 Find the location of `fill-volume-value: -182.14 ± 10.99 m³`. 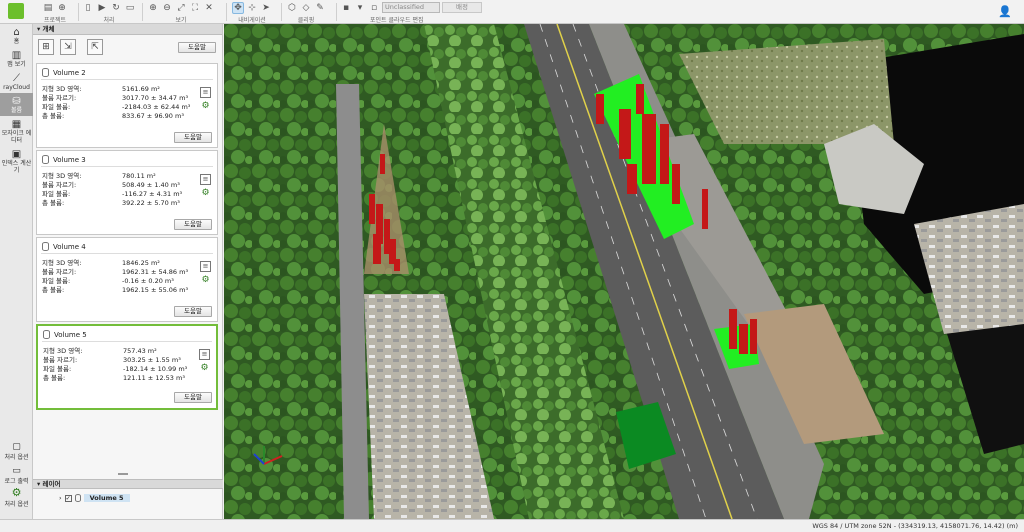

fill-volume-value: -182.14 ± 10.99 m³ is located at coordinates (155, 369).